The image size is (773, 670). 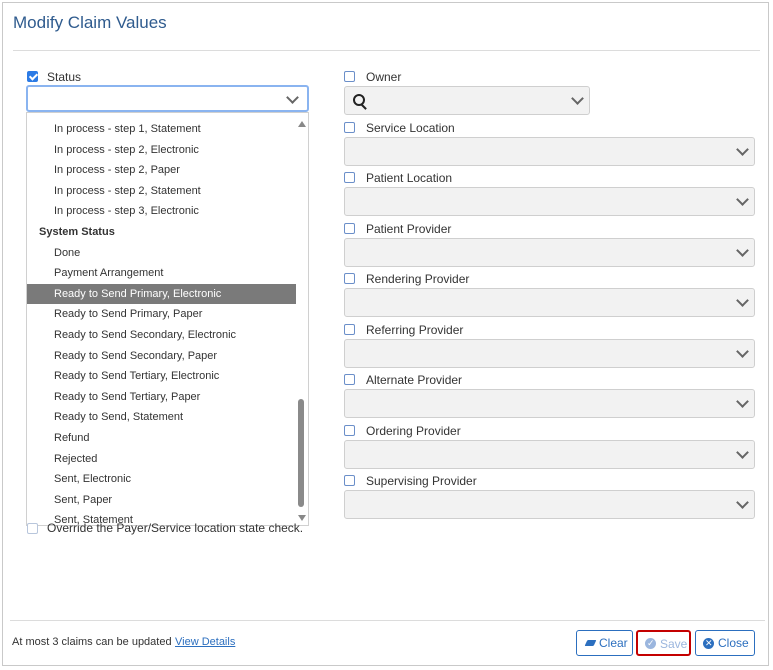 I want to click on alternate-provider-select, so click(x=549, y=403).